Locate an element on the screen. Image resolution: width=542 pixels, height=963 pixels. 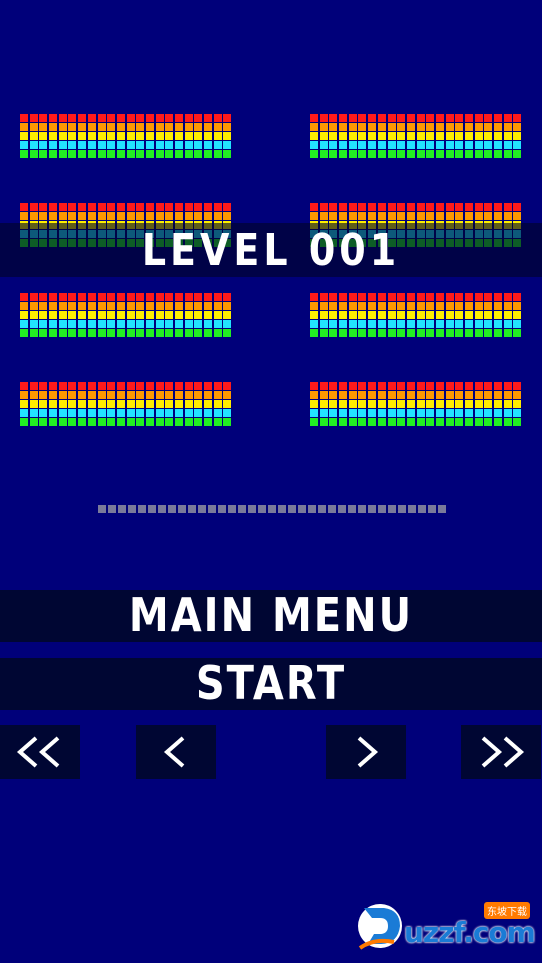
previous-level-button is located at coordinates (176, 752).